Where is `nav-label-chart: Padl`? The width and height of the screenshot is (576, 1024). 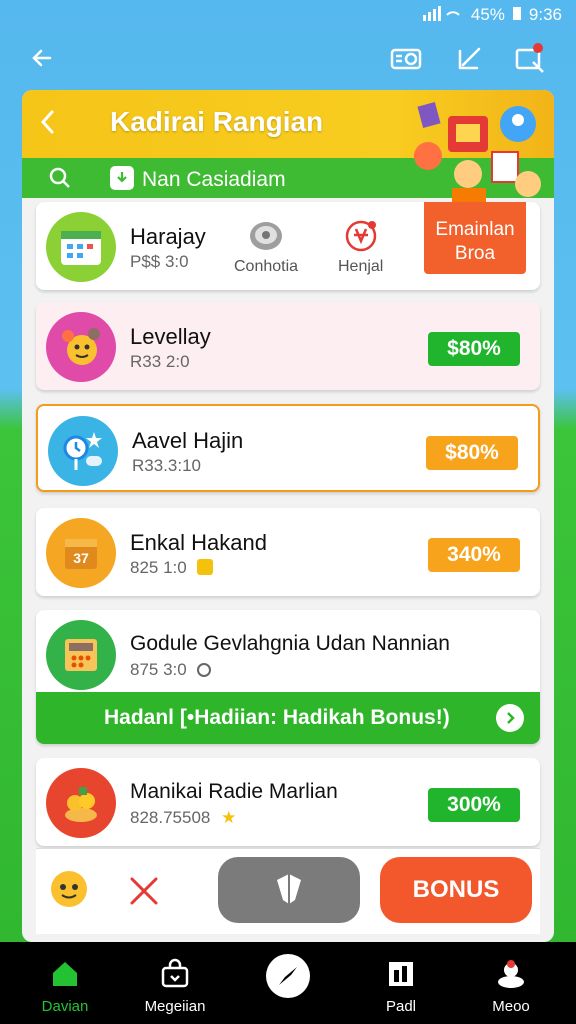
nav-label-chart: Padl is located at coordinates (401, 1006).